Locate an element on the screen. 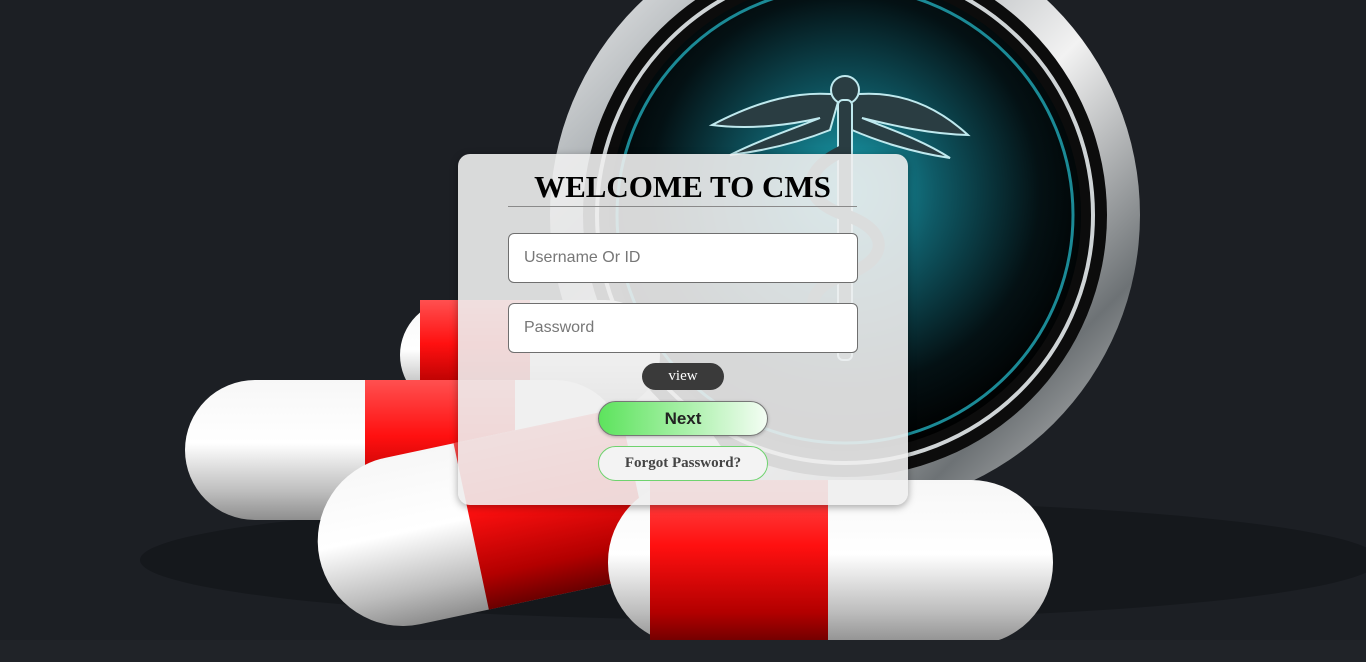 The image size is (1366, 662). view-password-button: view is located at coordinates (683, 376).